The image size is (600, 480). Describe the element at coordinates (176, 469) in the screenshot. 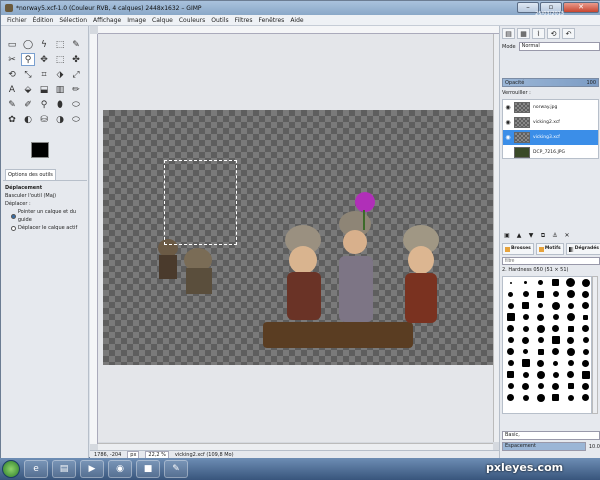

I see `gimp-taskbar-icon: ✎` at that location.